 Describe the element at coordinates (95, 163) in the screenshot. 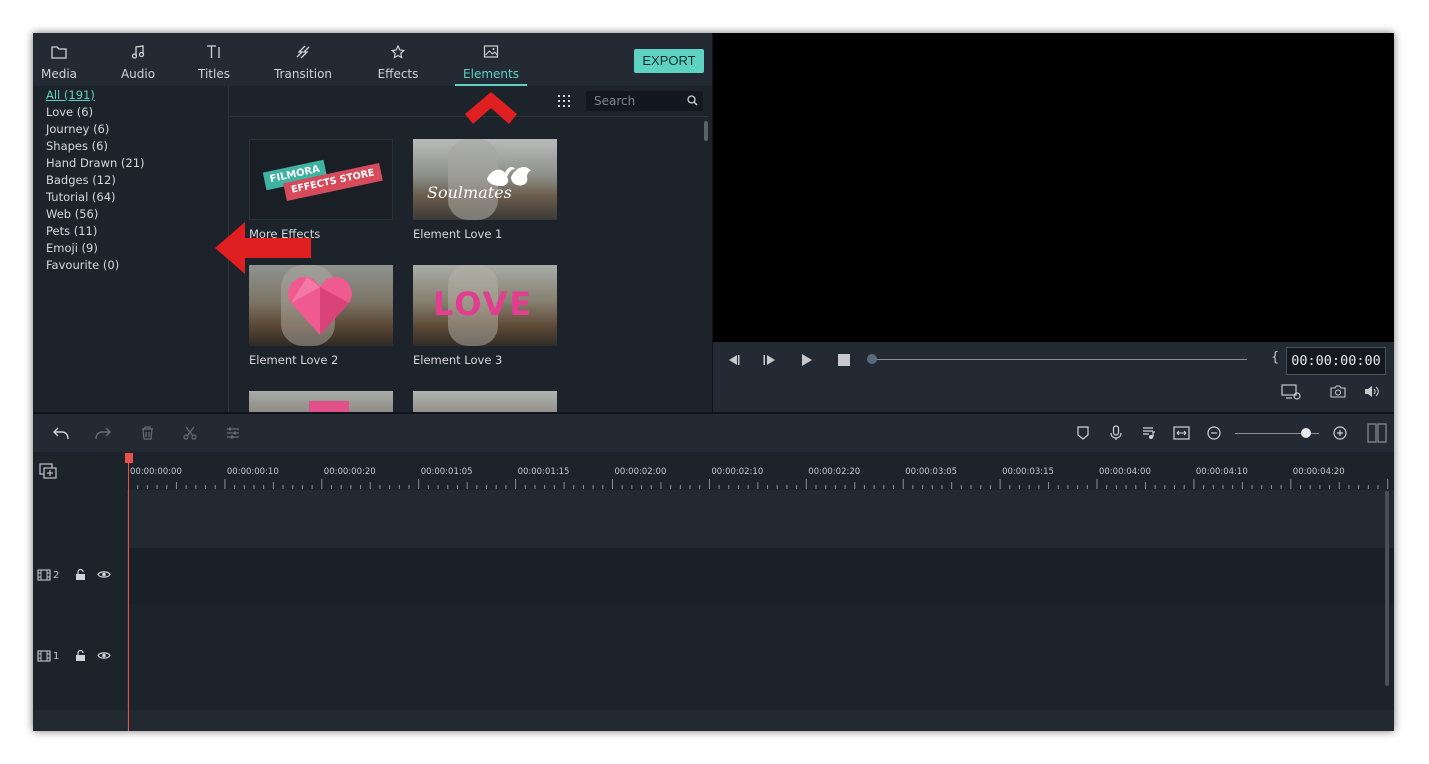

I see `category-hand-drawn: Hand Drawn (21)` at that location.